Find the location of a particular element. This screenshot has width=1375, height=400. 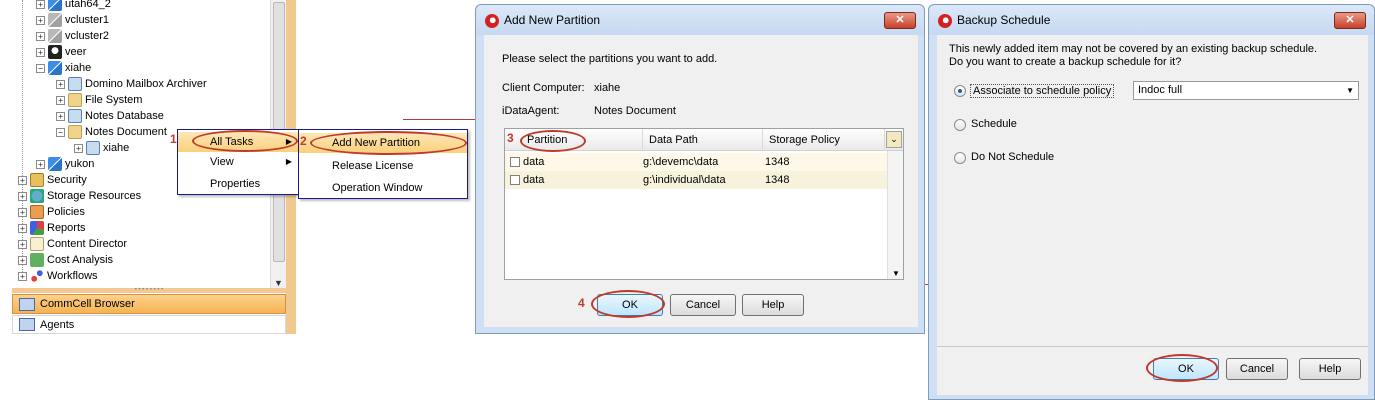

cell-data-path: g:\individual\data is located at coordinates (684, 180).